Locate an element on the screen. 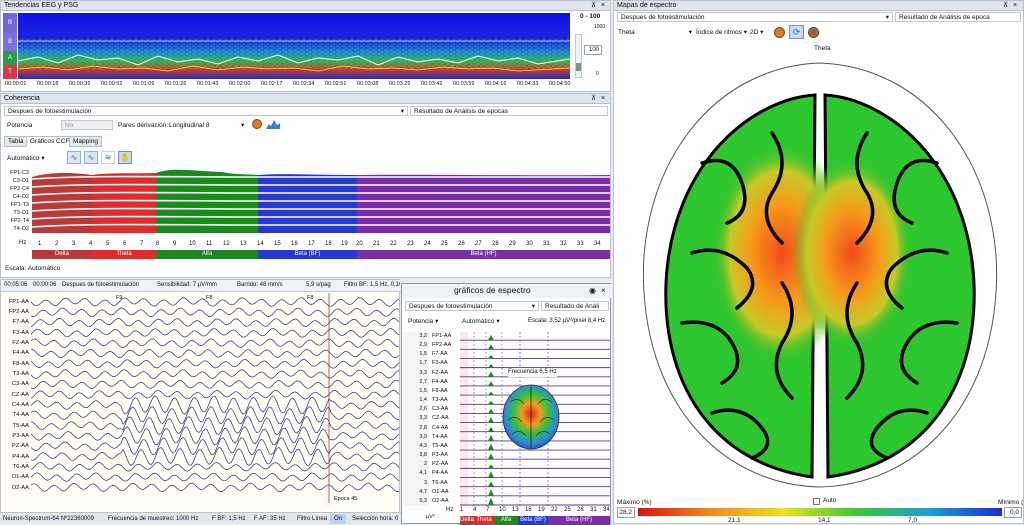 The width and height of the screenshot is (1024, 525). view-select: 2D ▾ is located at coordinates (756, 32).